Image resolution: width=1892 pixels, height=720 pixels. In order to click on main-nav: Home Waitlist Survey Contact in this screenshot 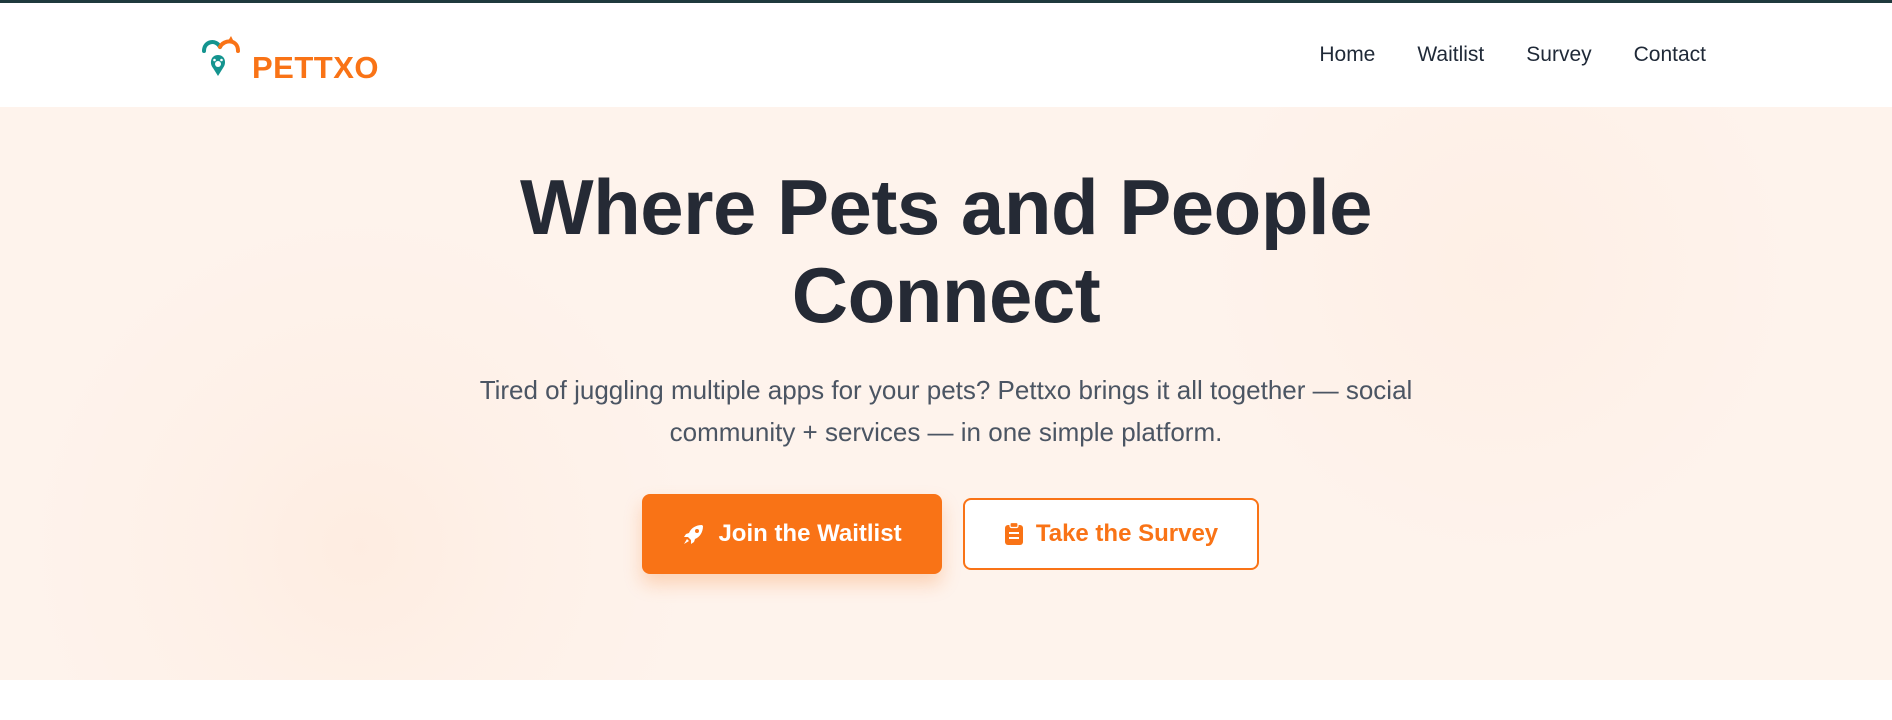, I will do `click(1512, 55)`.